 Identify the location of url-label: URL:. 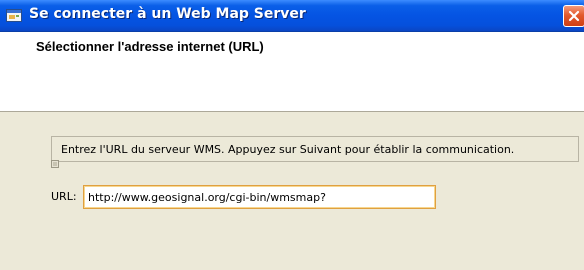
(64, 196).